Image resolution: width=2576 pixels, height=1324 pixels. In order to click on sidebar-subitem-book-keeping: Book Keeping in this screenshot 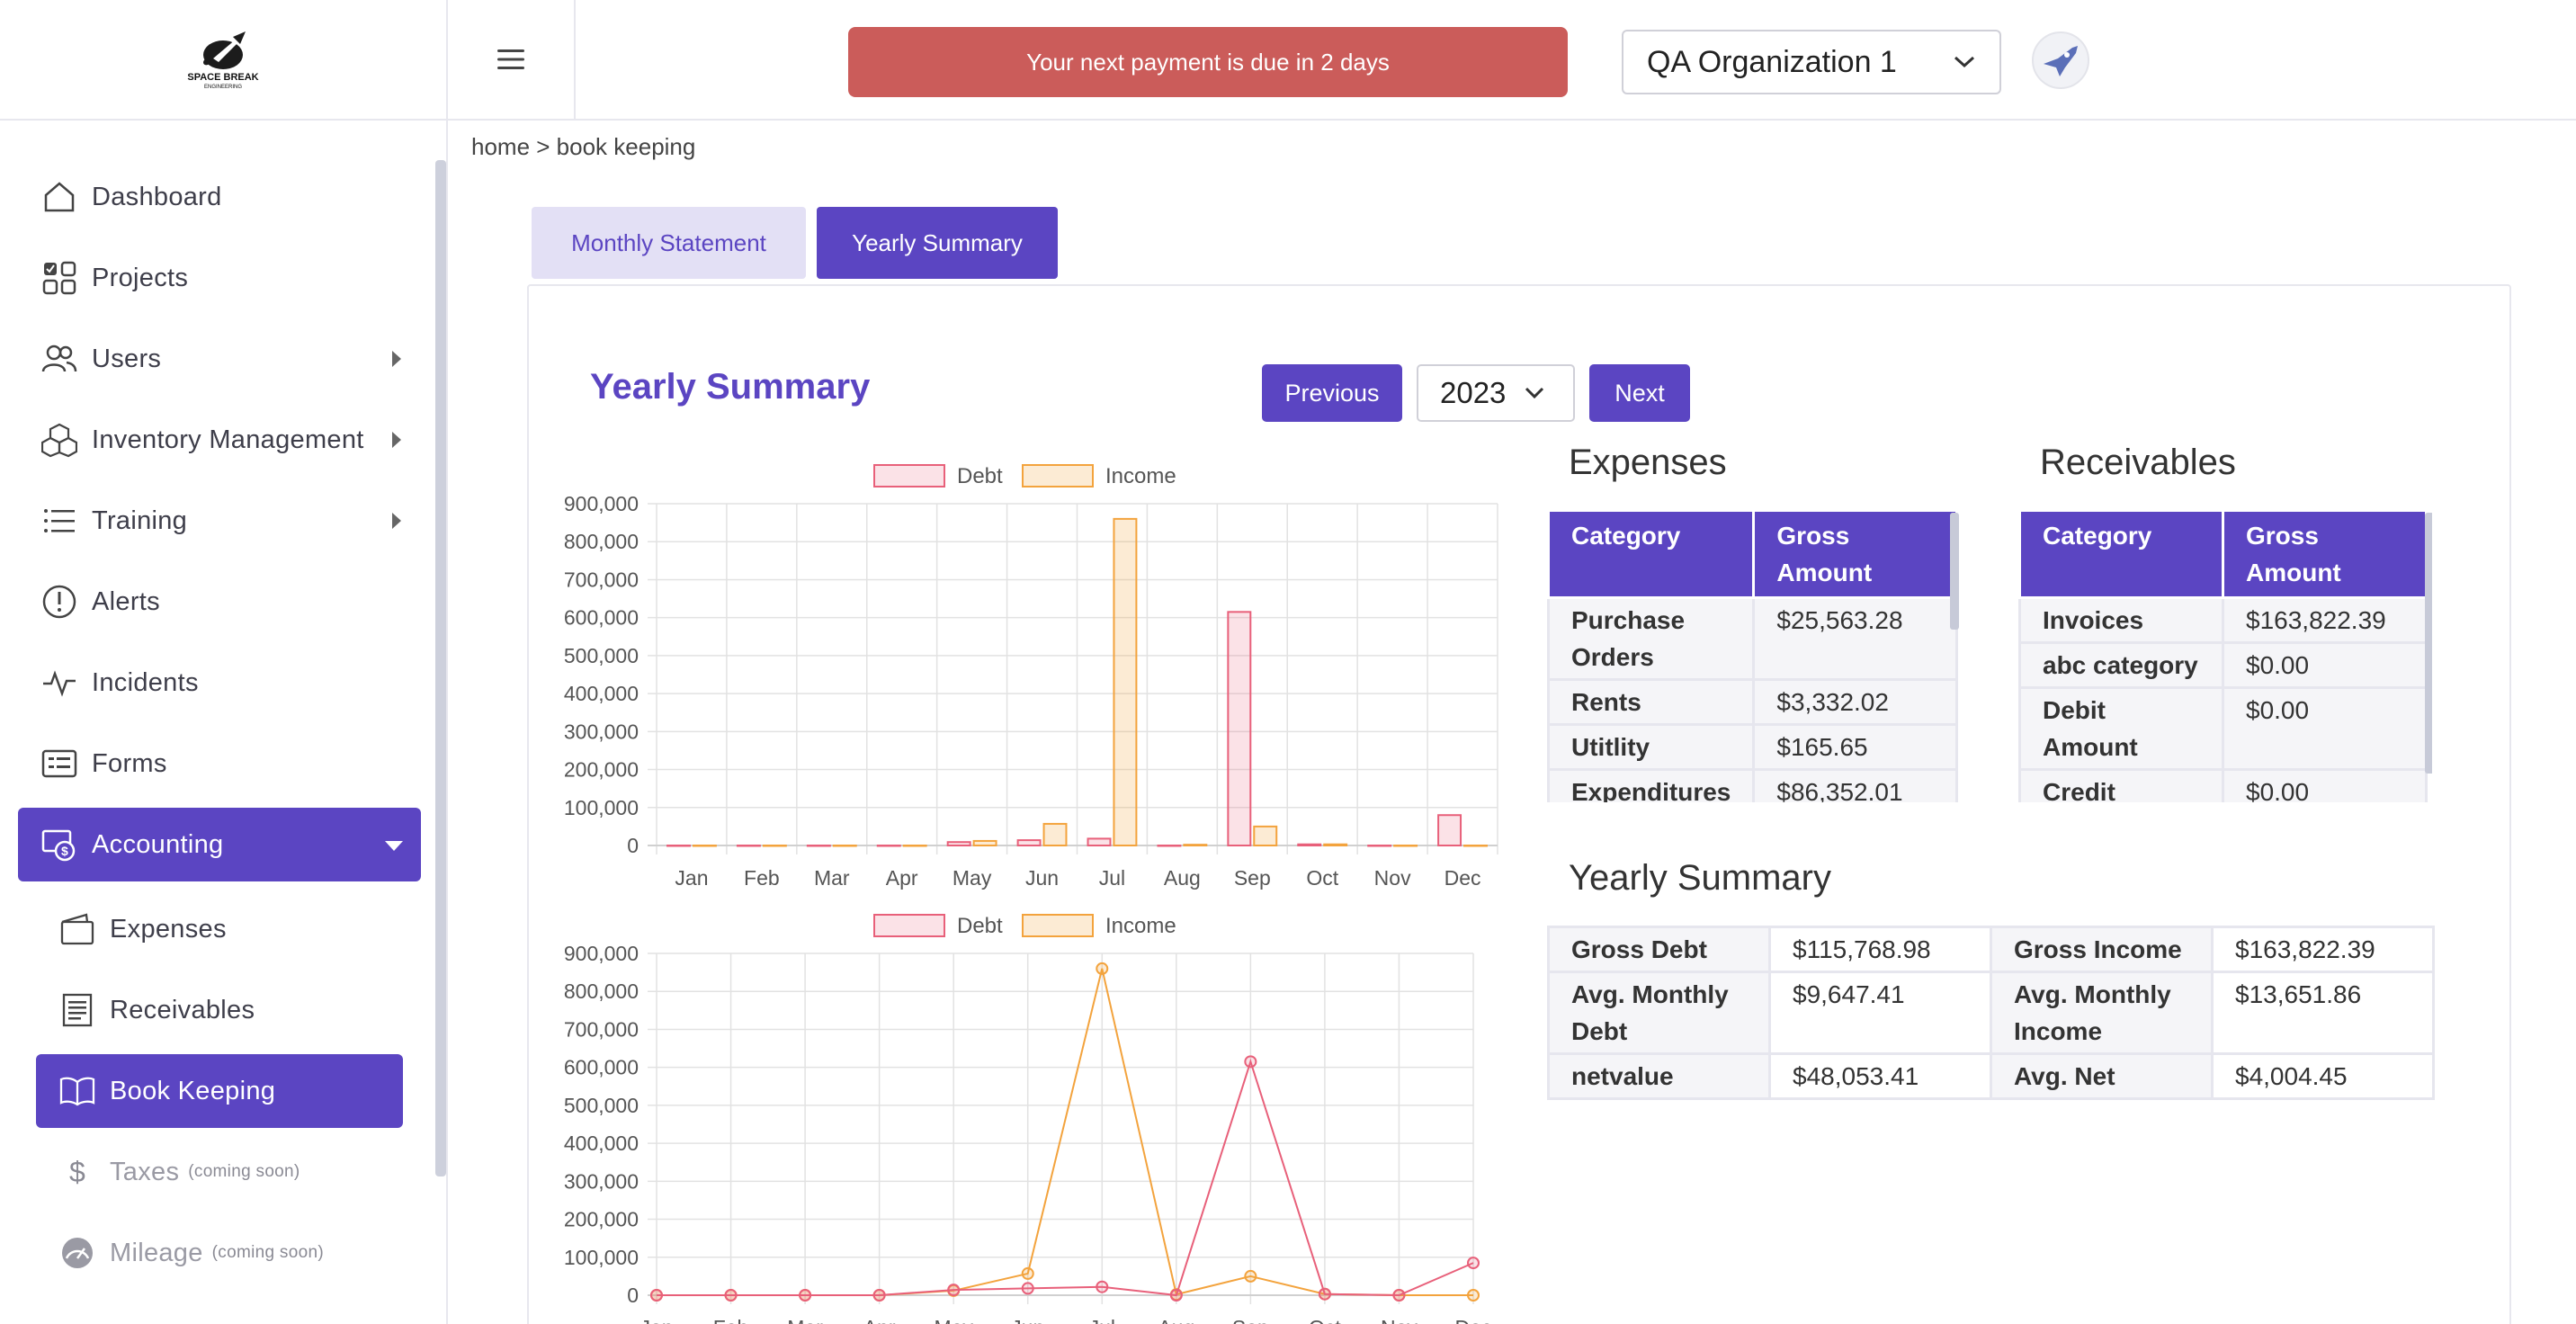, I will do `click(219, 1091)`.